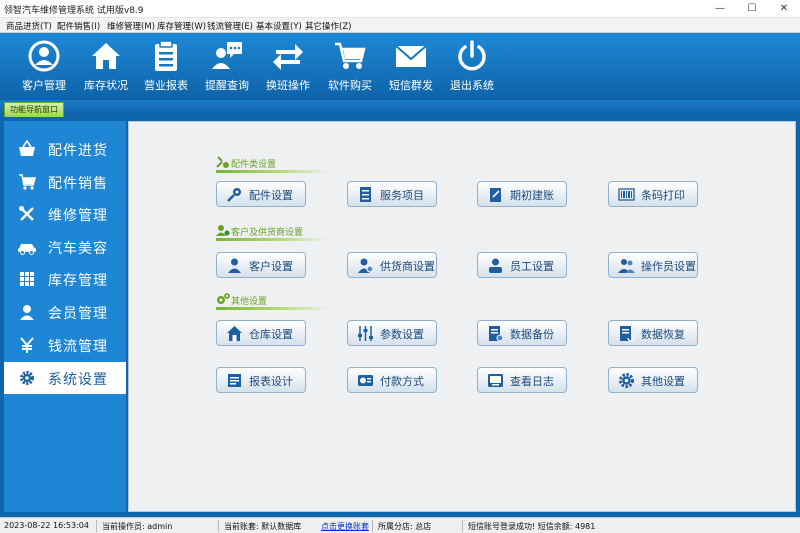 This screenshot has width=800, height=533. What do you see at coordinates (720, 9) in the screenshot?
I see `minimize-button: —` at bounding box center [720, 9].